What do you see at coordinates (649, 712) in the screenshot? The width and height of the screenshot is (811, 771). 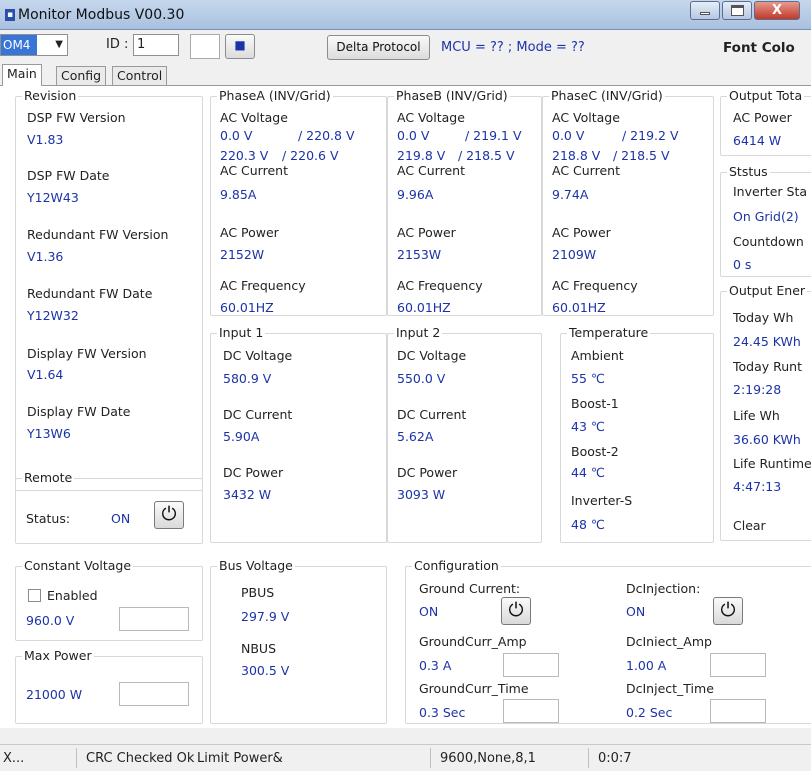 I see `dcinject-time-value: 0.2 Sec` at bounding box center [649, 712].